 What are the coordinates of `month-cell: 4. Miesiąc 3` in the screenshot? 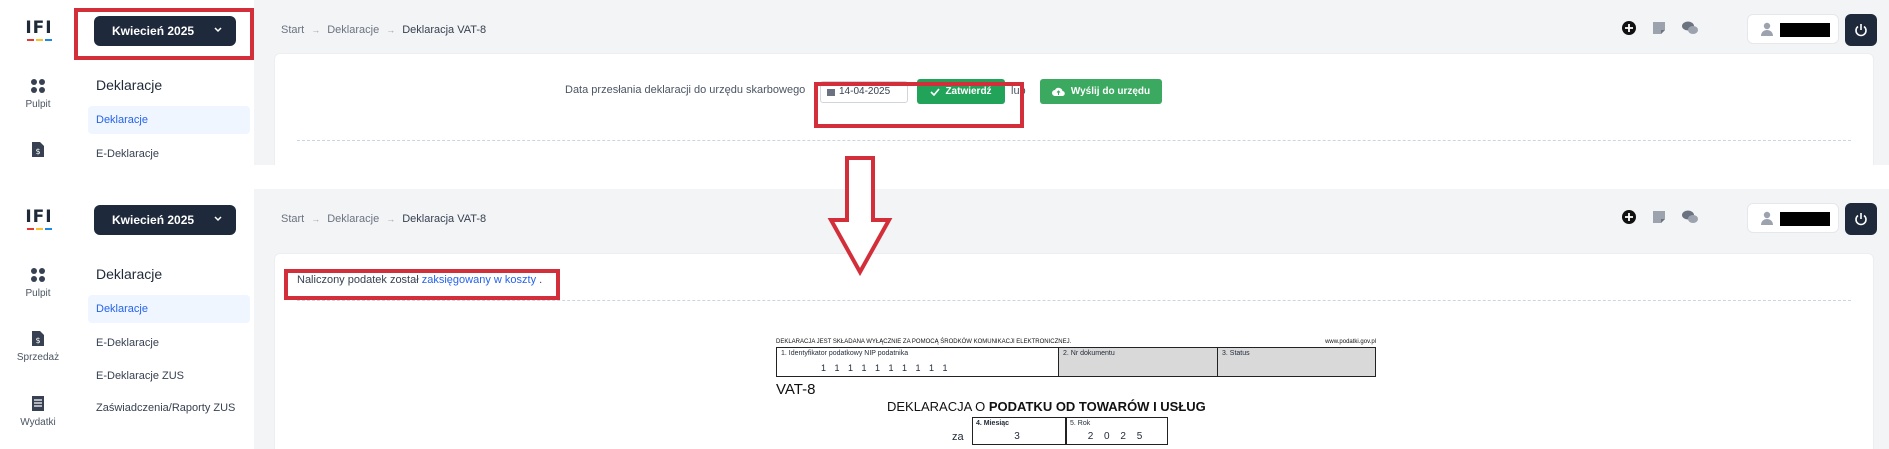 It's located at (1019, 431).